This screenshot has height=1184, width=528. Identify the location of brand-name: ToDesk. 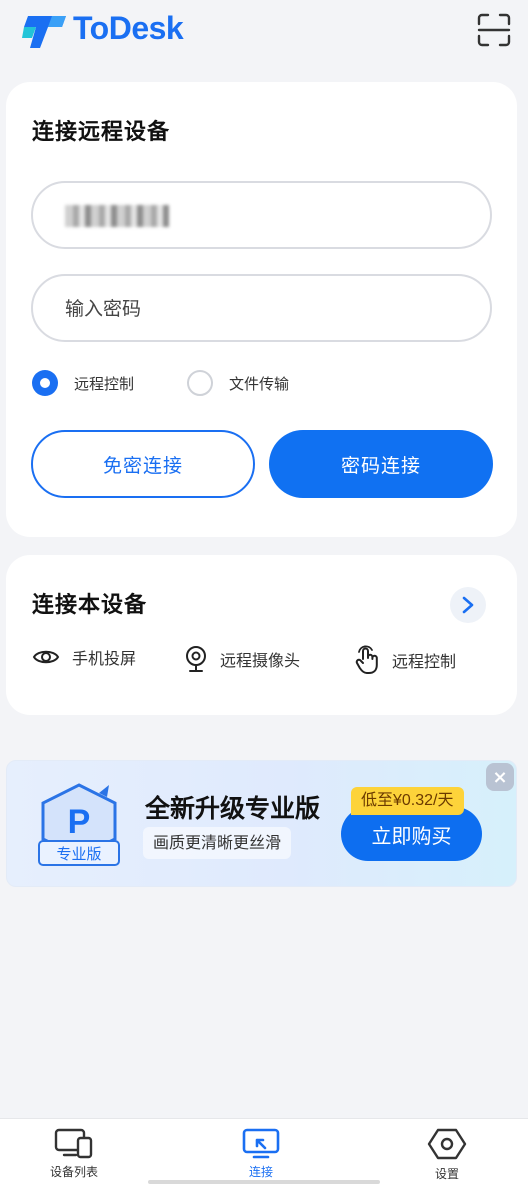
(128, 28).